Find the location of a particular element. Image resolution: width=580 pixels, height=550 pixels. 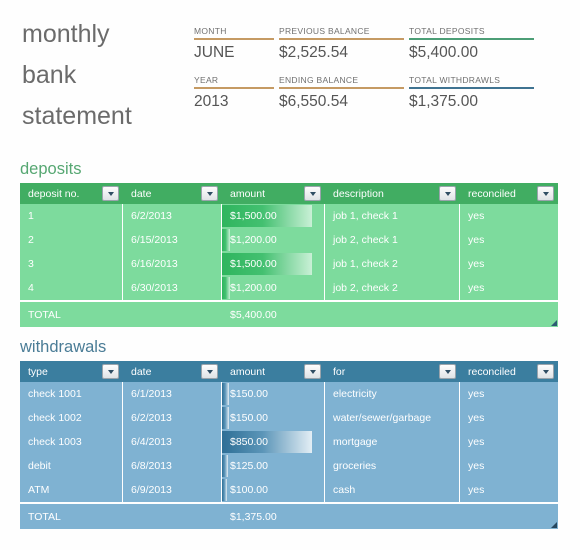

deposits-table-resize-handle is located at coordinates (553, 322).